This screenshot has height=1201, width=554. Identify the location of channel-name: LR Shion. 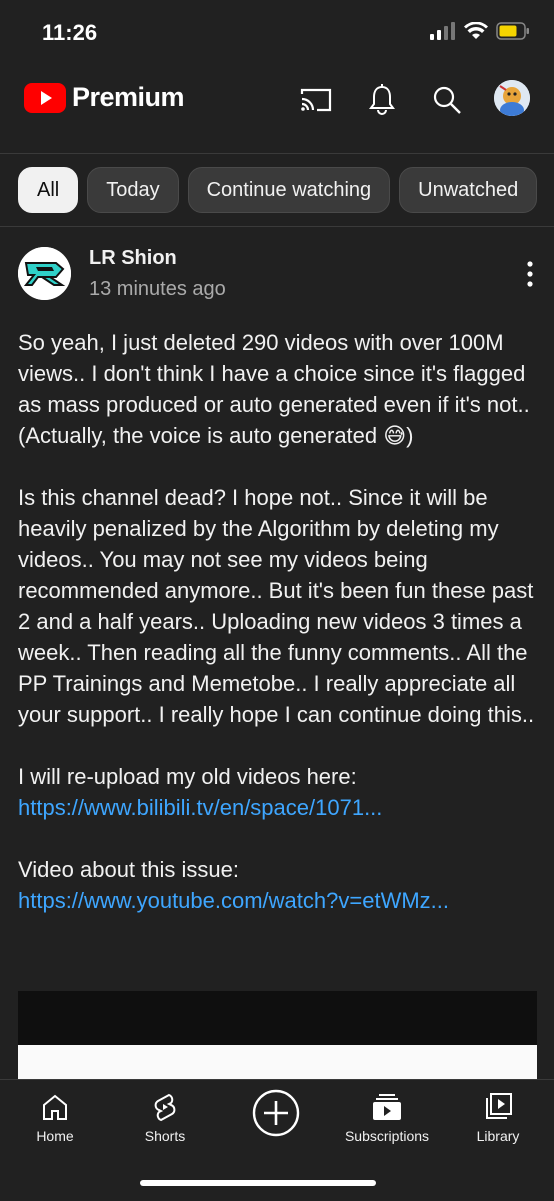
(133, 258).